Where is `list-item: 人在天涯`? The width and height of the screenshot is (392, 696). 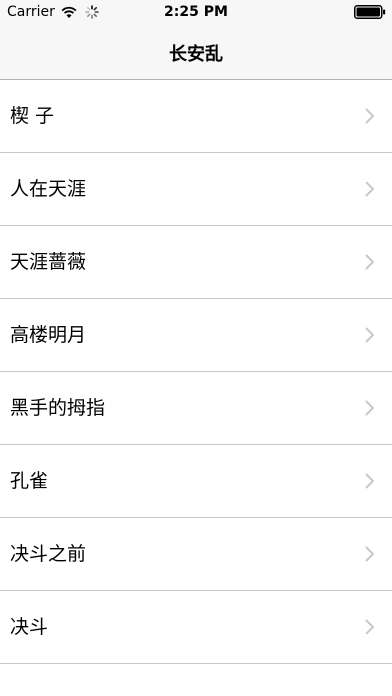 list-item: 人在天涯 is located at coordinates (196, 189).